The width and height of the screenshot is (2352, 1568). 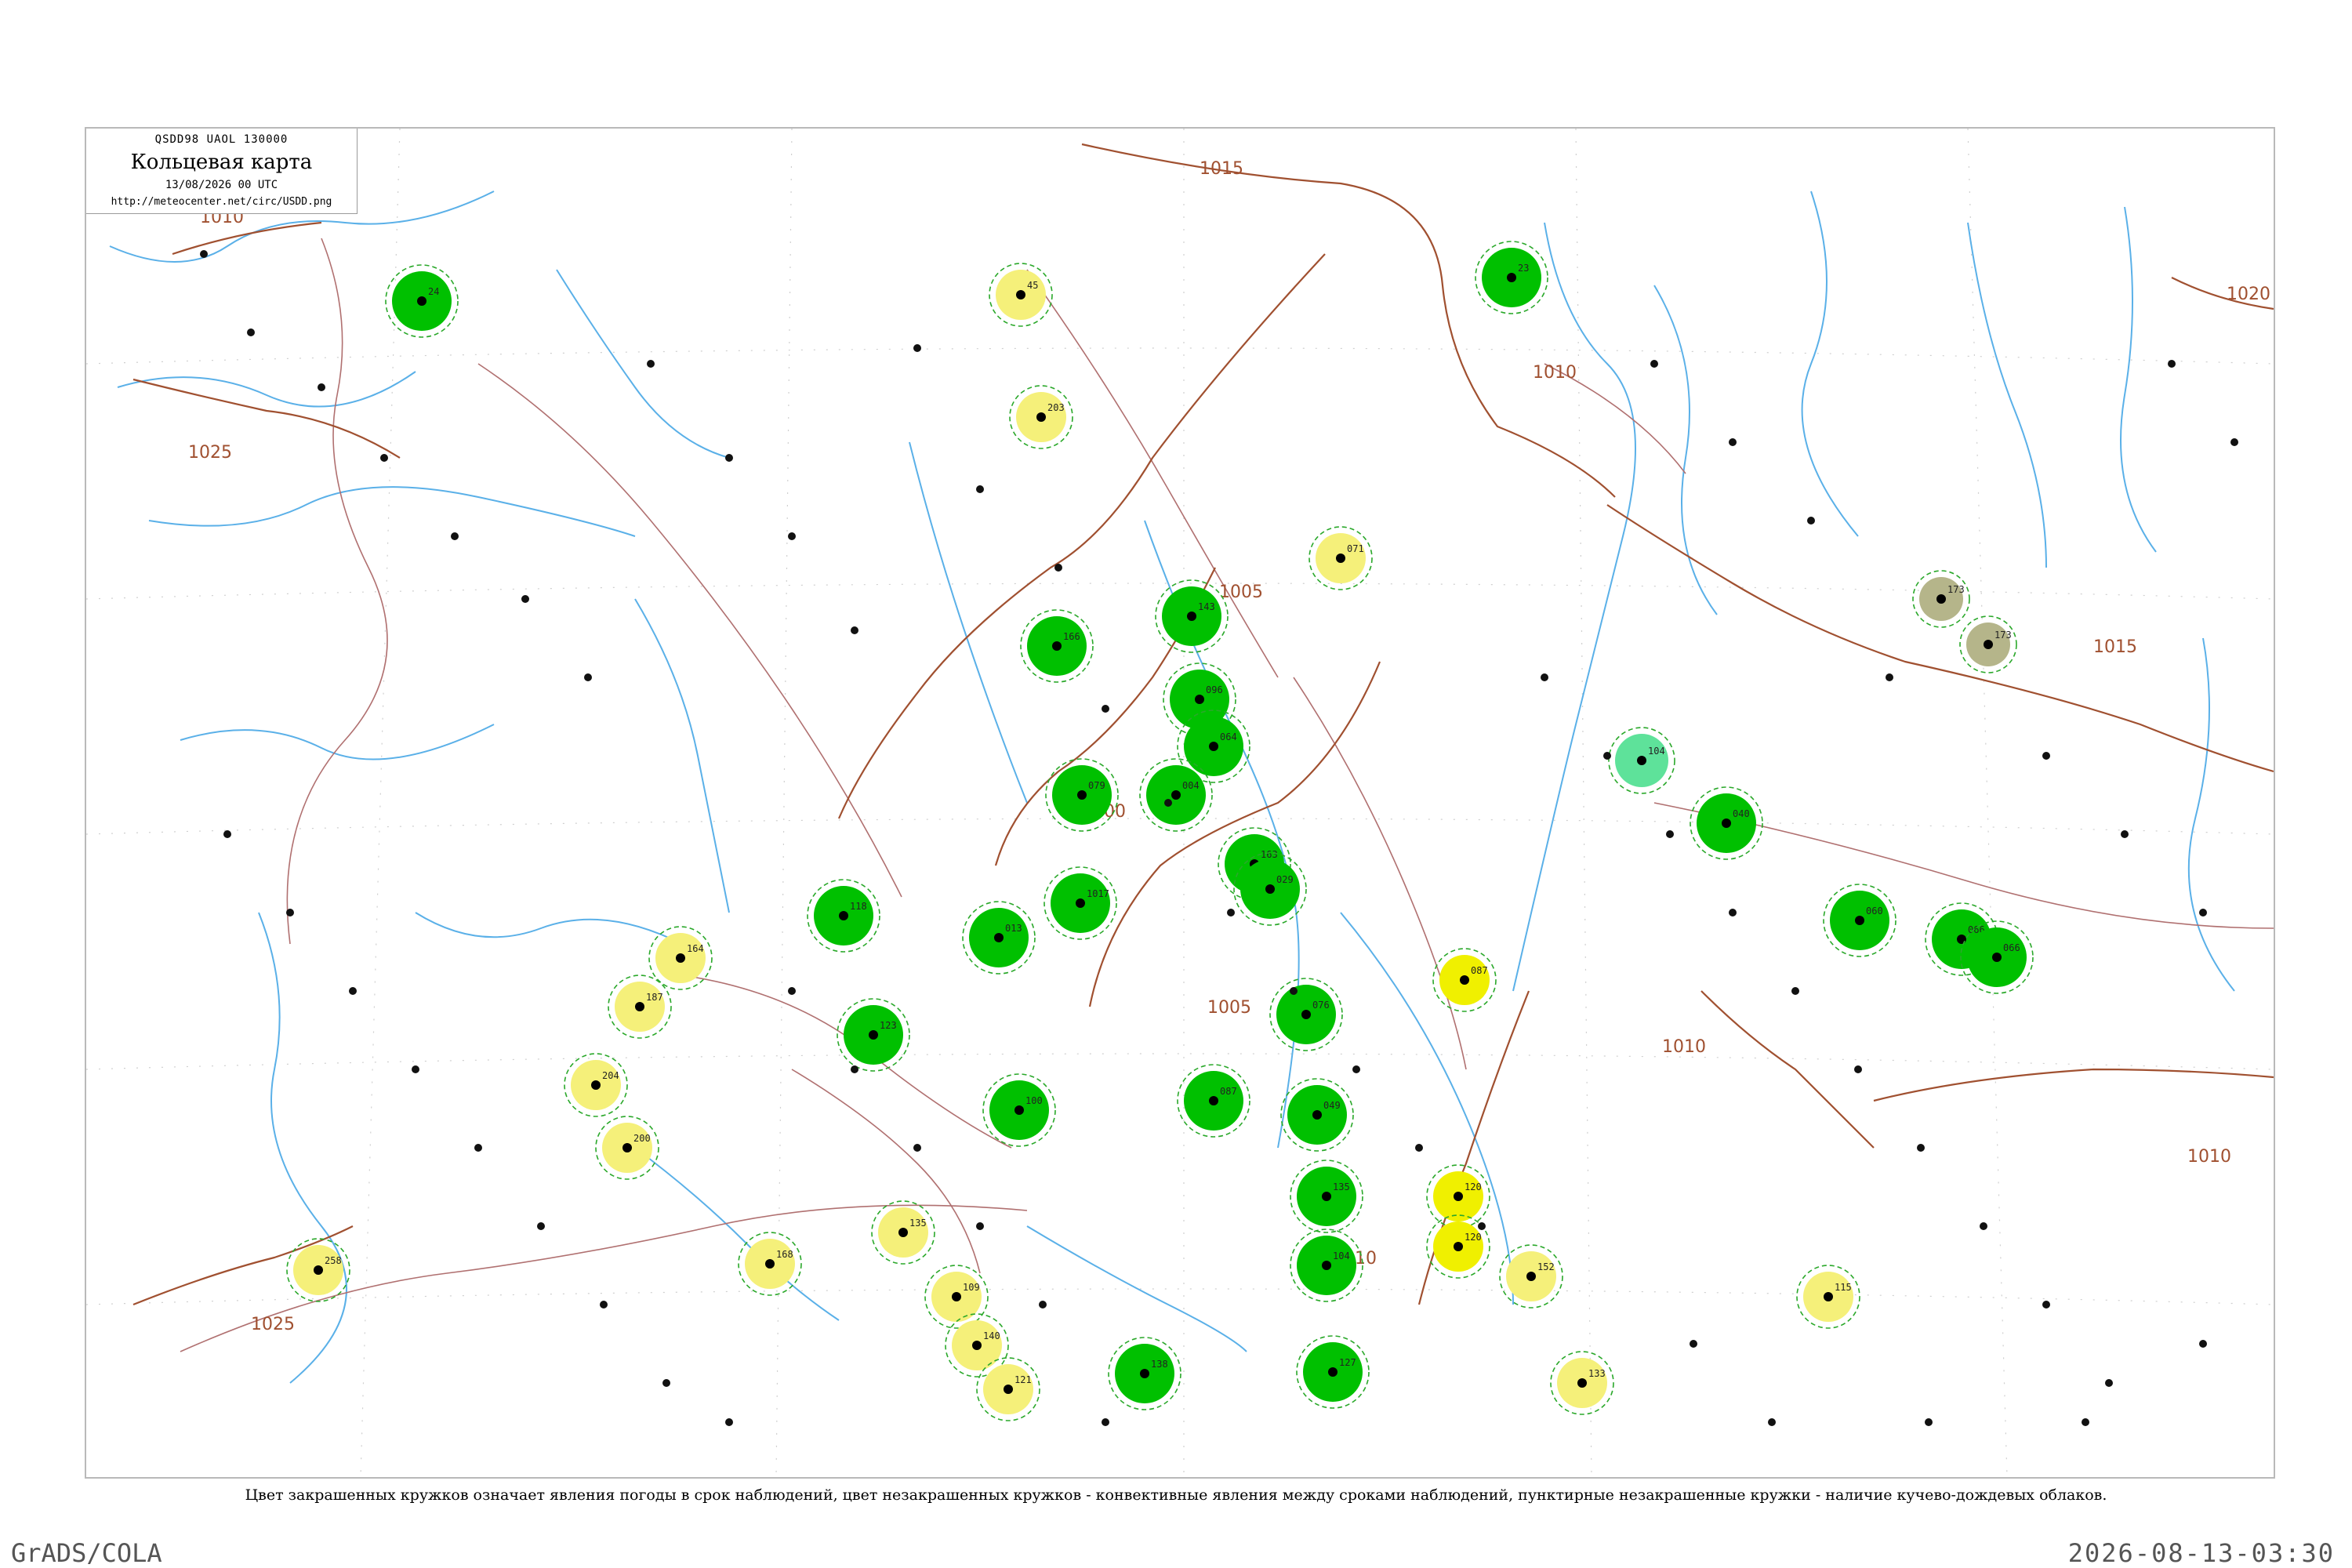 I want to click on station-pressure-label: 164, so click(x=695, y=948).